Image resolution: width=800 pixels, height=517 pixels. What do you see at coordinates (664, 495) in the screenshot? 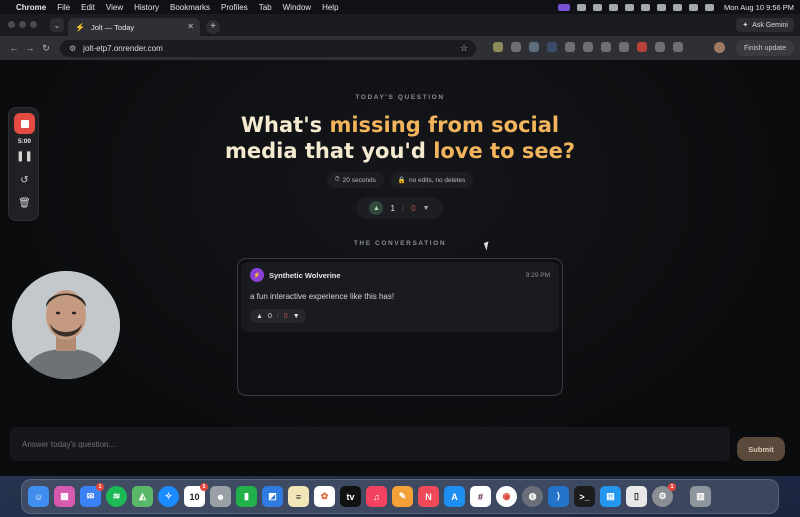
I see `system-settings-icon: ⚙ 1` at bounding box center [664, 495].